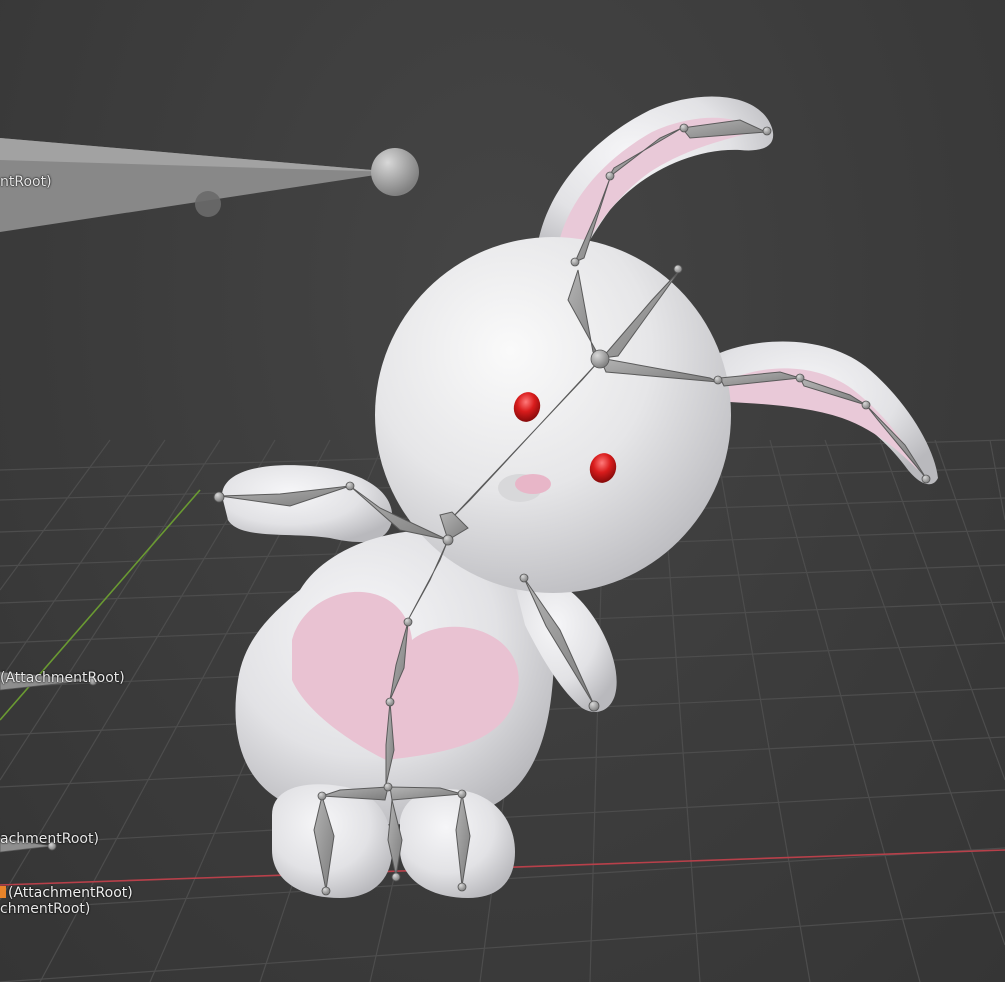  I want to click on bone-label-attachment-2: achmentRoot), so click(49, 839).